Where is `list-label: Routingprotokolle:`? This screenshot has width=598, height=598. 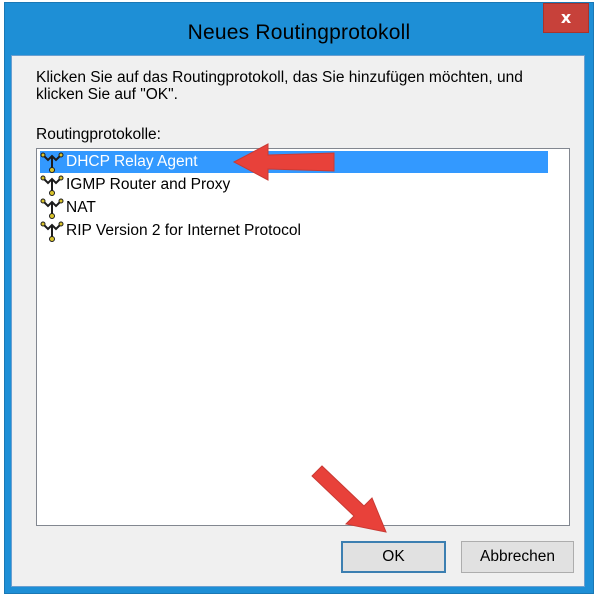 list-label: Routingprotokolle: is located at coordinates (98, 134).